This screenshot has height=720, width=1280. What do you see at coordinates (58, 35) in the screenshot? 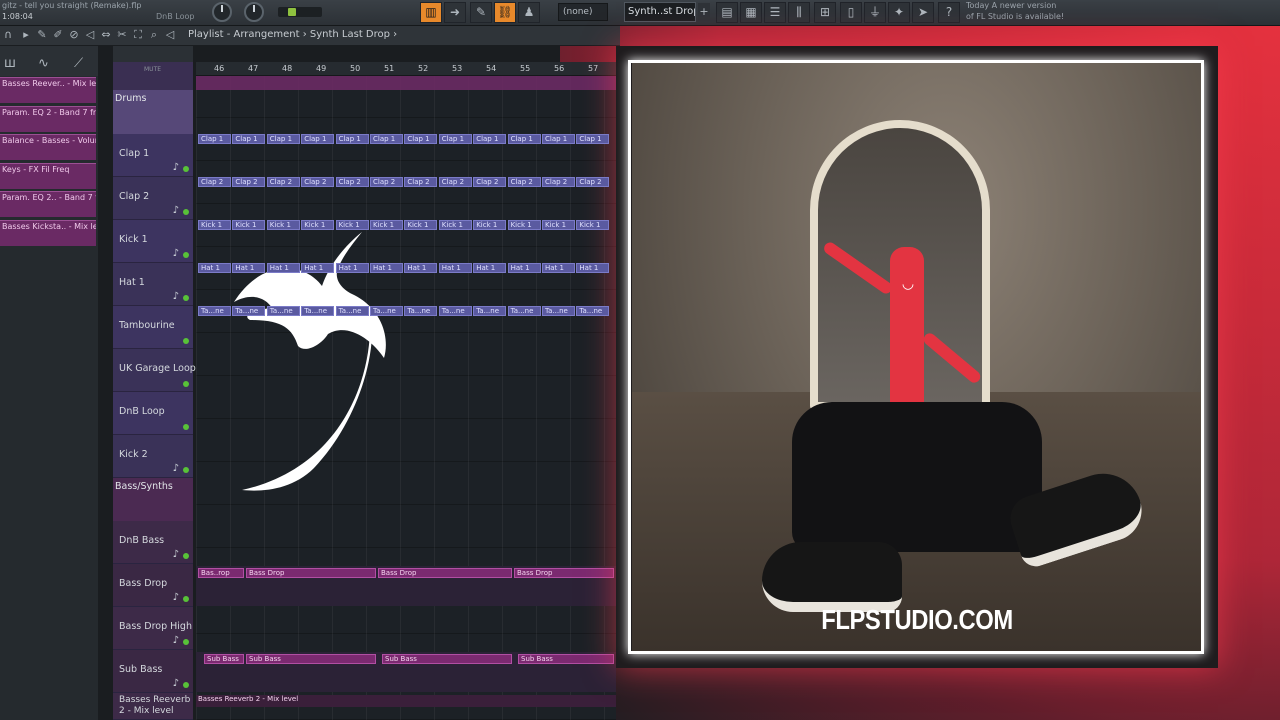
I see `brush-tool-icon: ✐` at bounding box center [58, 35].